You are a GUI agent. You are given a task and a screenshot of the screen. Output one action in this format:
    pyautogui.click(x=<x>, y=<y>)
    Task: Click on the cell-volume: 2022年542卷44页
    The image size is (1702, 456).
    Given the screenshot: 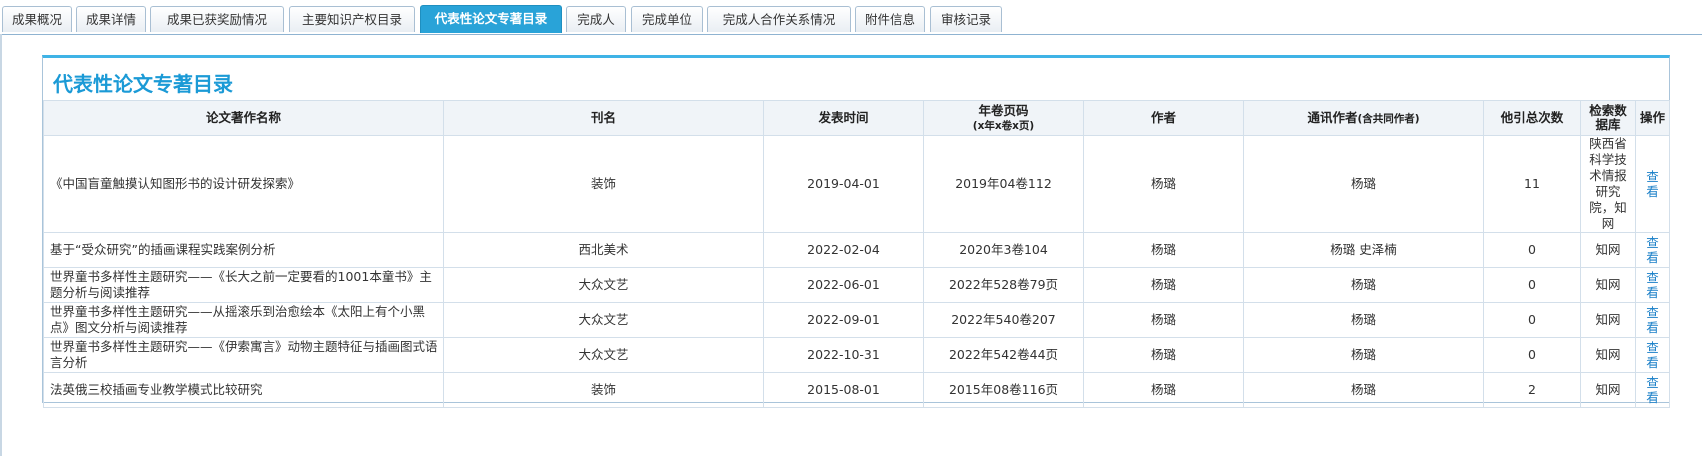 What is the action you would take?
    pyautogui.click(x=1003, y=355)
    